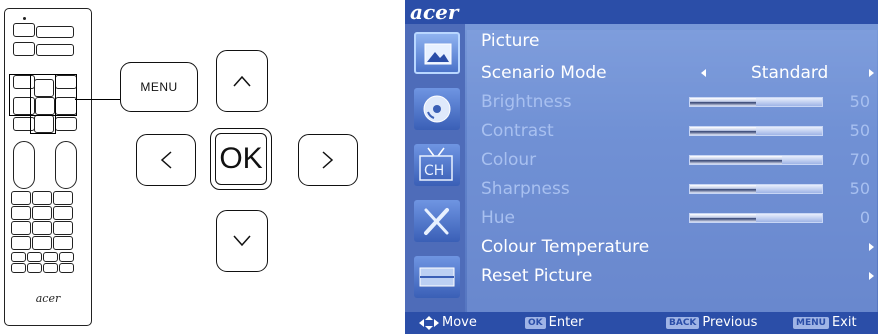 The width and height of the screenshot is (878, 334). I want to click on sharpness-slider, so click(756, 189).